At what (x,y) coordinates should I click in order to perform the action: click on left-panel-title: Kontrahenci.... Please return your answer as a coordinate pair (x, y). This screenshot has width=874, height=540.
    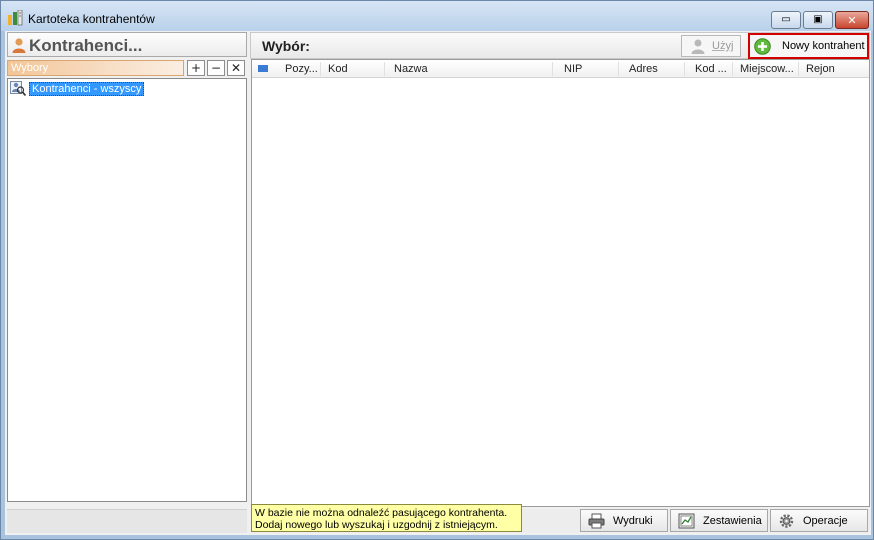
    Looking at the image, I should click on (86, 45).